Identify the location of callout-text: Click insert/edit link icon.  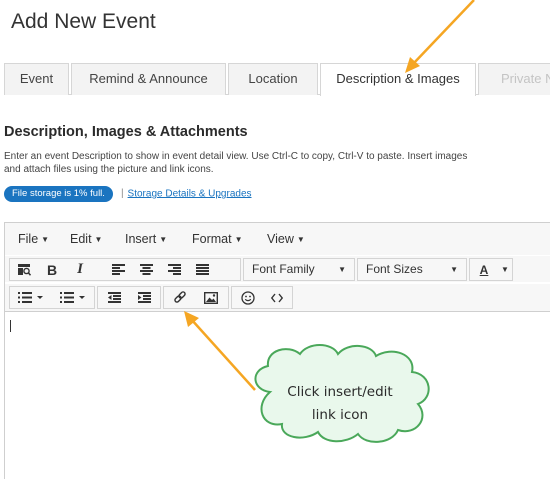
(340, 404).